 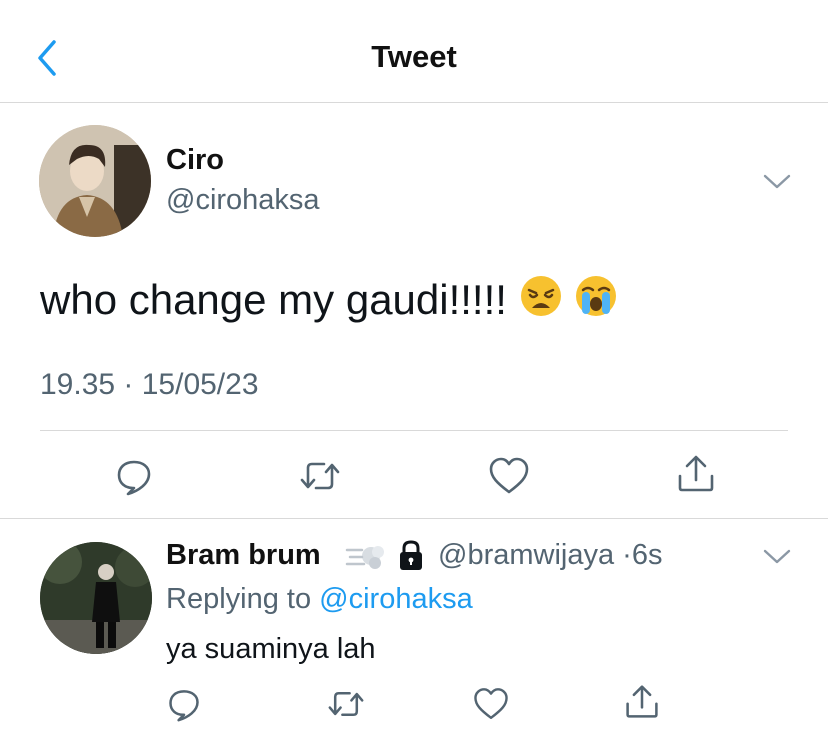 I want to click on author-name: Ciro, so click(x=195, y=160).